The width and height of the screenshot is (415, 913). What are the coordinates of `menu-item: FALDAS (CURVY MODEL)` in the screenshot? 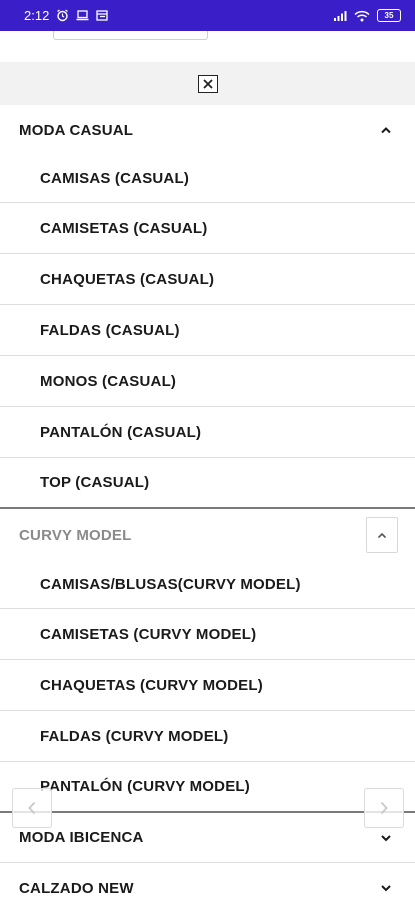 It's located at (207, 736).